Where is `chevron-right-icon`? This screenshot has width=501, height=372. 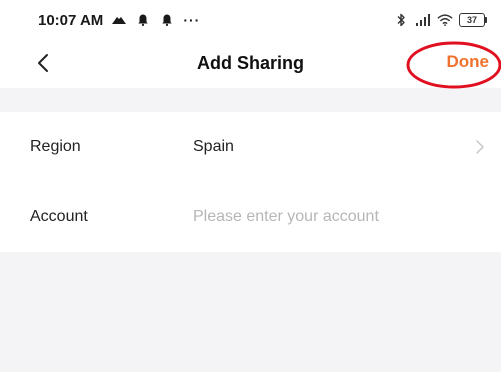
chevron-right-icon is located at coordinates (480, 147).